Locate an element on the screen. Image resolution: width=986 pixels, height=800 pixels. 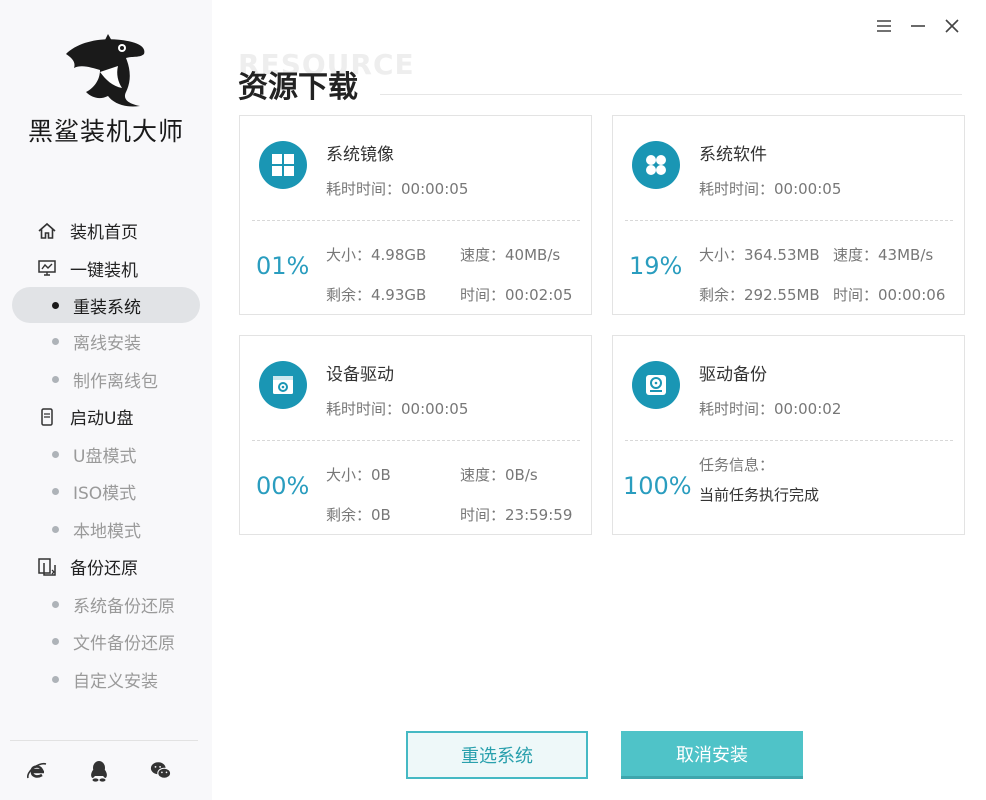
sidebar-item-label: 一键装机 is located at coordinates (104, 270).